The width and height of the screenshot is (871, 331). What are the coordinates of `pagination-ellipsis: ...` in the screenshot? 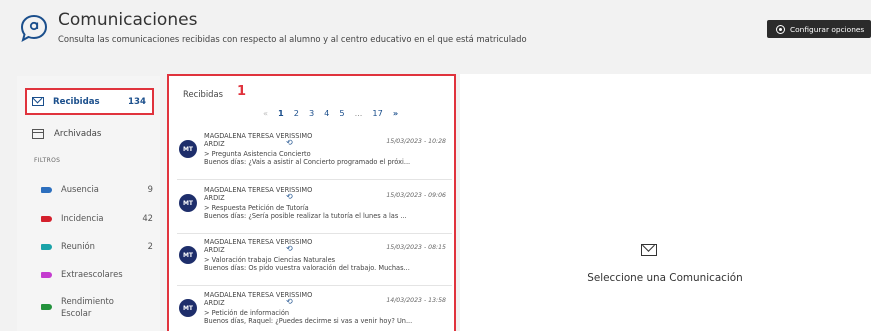 It's located at (358, 113).